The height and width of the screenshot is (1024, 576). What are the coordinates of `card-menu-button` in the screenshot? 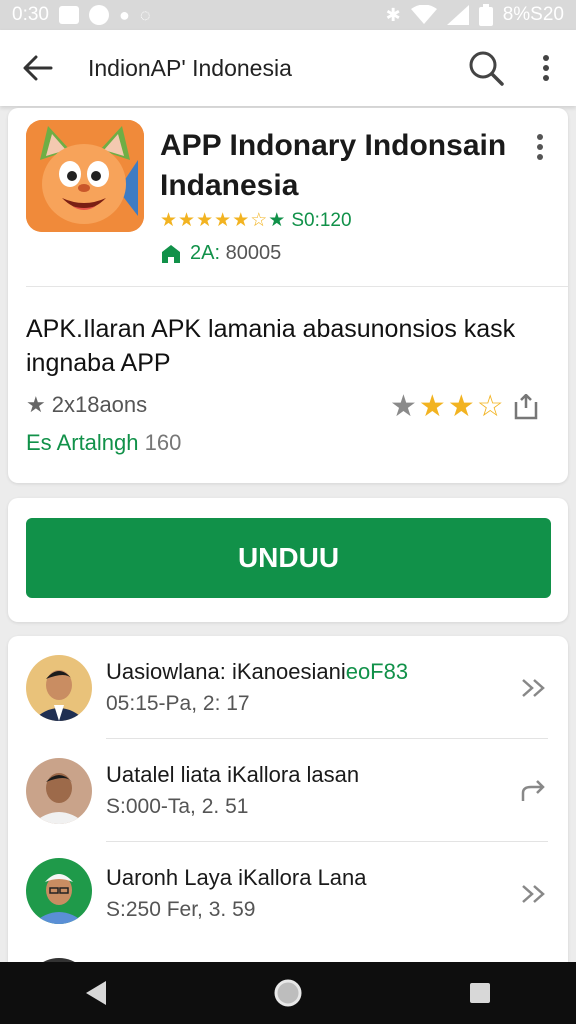 It's located at (540, 147).